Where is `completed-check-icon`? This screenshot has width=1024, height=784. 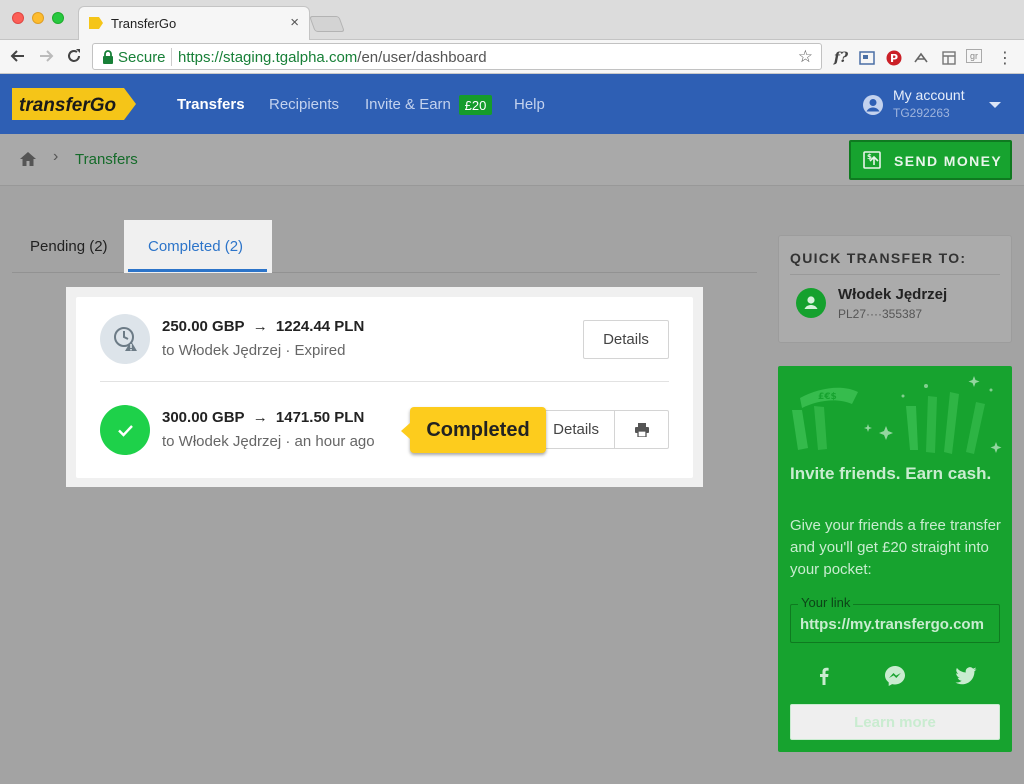
completed-check-icon is located at coordinates (125, 430).